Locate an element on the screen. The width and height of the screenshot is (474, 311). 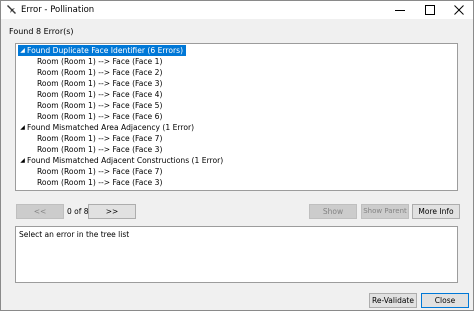
minimize-button is located at coordinates (400, 10).